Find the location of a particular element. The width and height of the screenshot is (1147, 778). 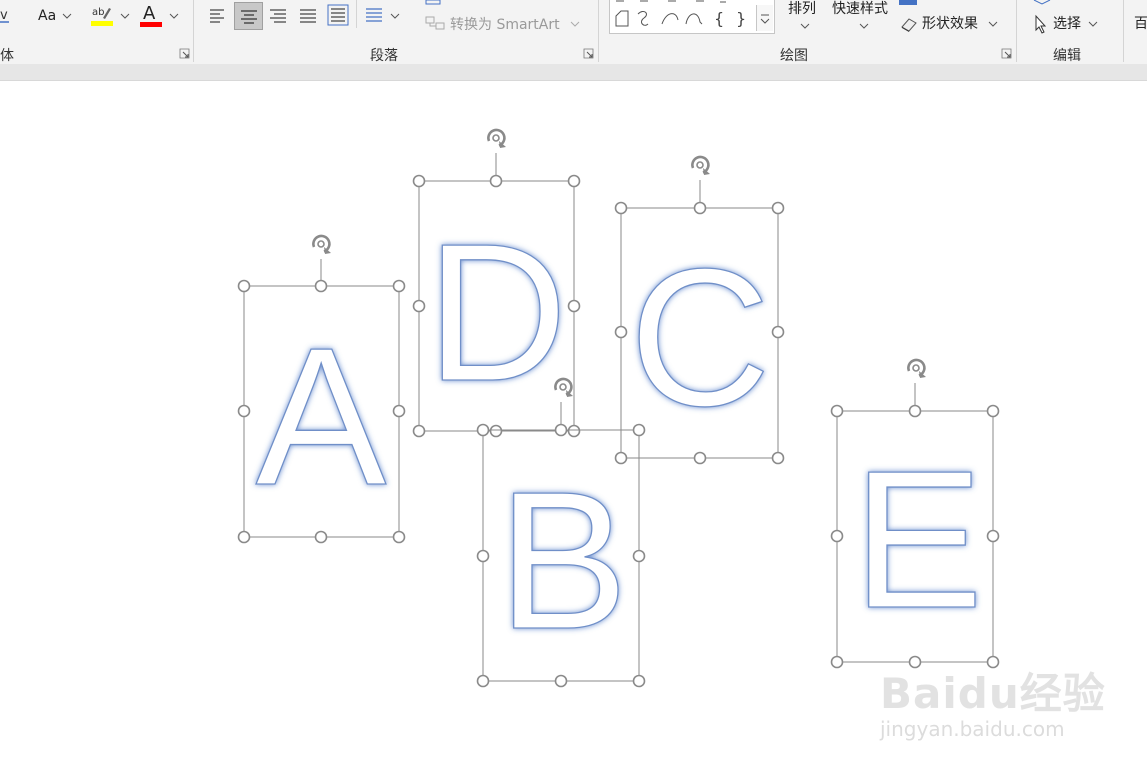

font-color-icon: A is located at coordinates (152, 15).